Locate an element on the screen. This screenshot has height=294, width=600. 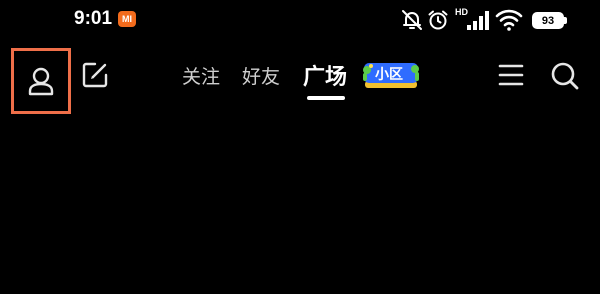
battery-icon: 93 is located at coordinates (548, 20).